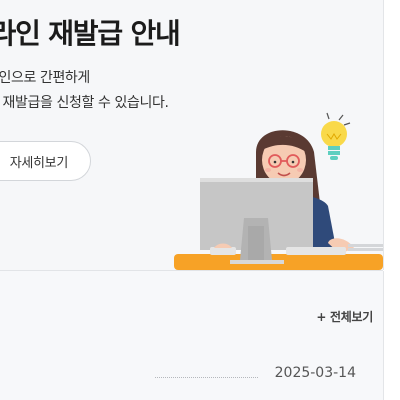 This screenshot has height=400, width=400. I want to click on view-all-link: + 전체보기, so click(344, 316).